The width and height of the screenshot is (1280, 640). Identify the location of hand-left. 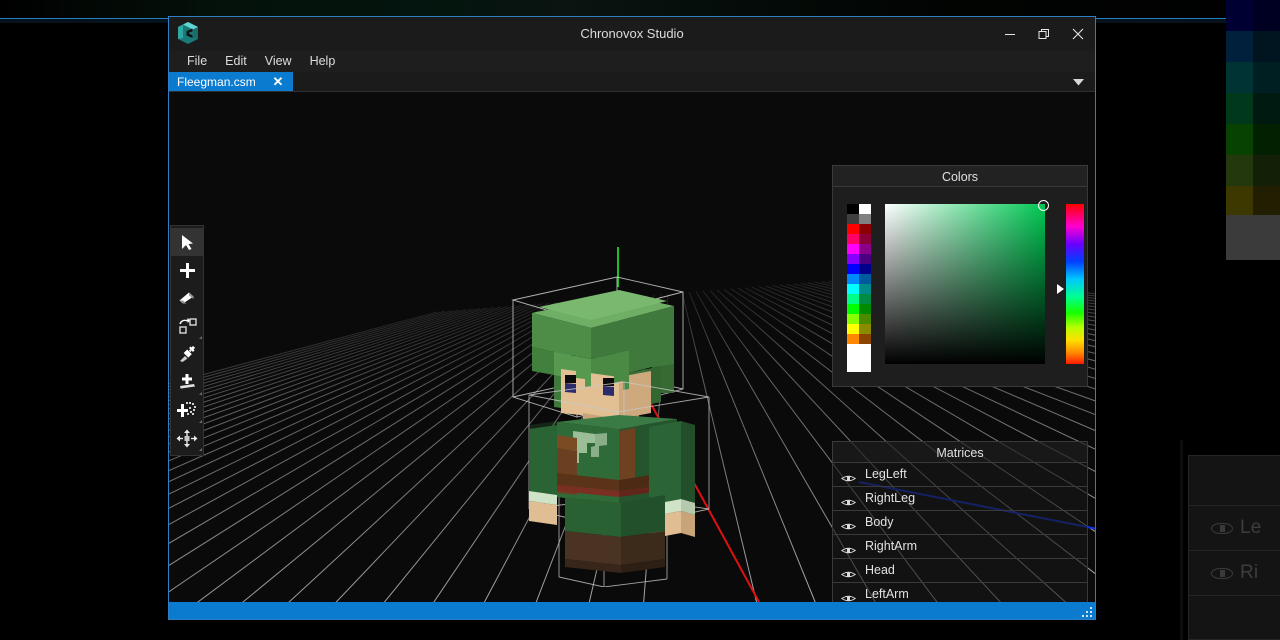
(543, 513).